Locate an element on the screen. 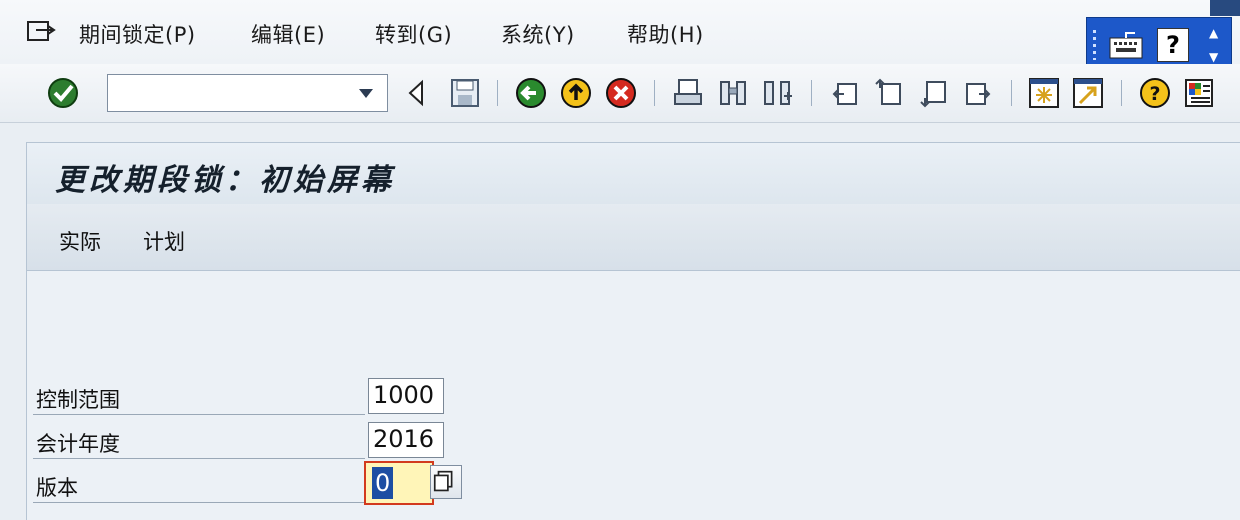  menu-system: 系统(Y) is located at coordinates (538, 34).